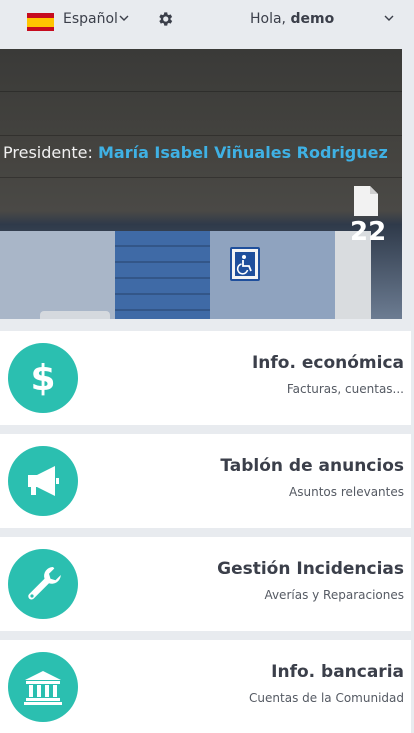 The width and height of the screenshot is (414, 733). What do you see at coordinates (162, 275) in the screenshot?
I see `garage-door` at bounding box center [162, 275].